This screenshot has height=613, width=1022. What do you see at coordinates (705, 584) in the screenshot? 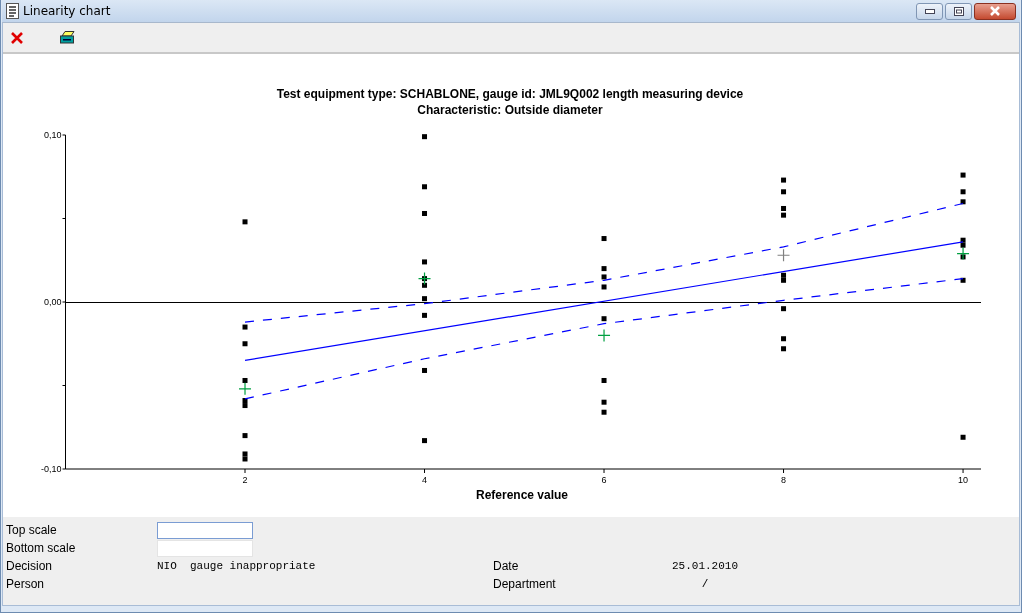
I see `field-value: /` at bounding box center [705, 584].